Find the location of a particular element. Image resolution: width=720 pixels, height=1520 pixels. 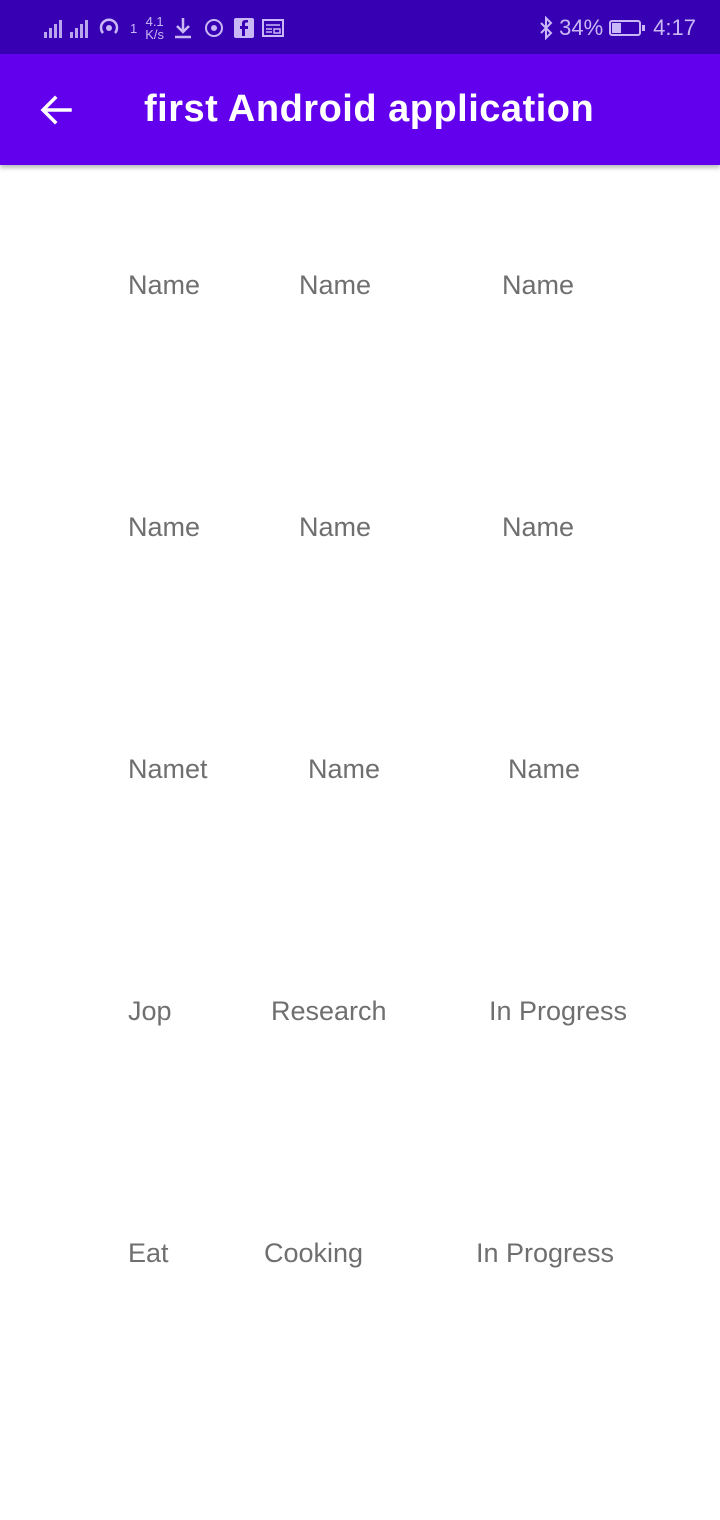

signal-icon is located at coordinates (79, 28).